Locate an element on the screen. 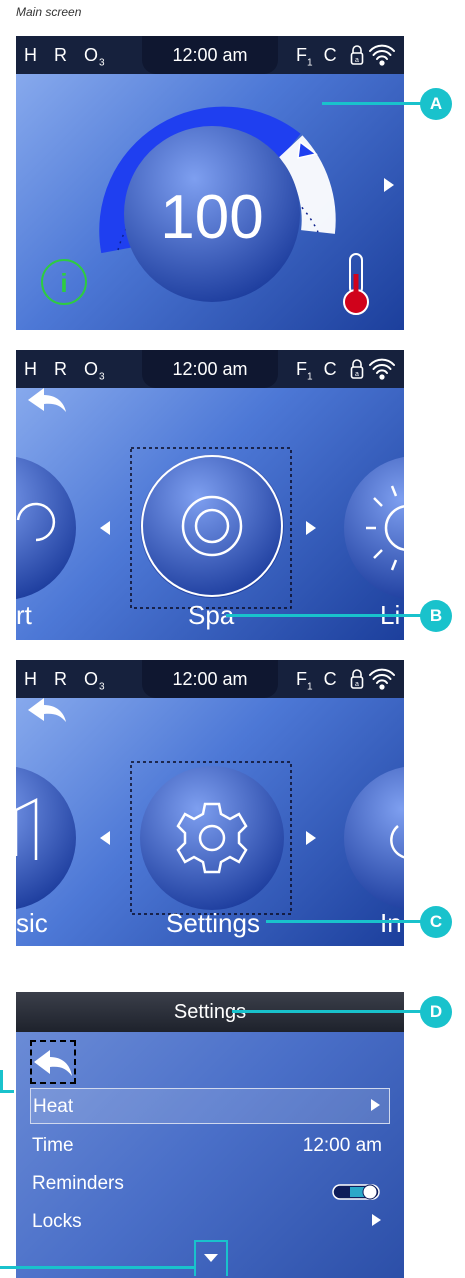 The image size is (465, 1278). menu-label-left: sic is located at coordinates (32, 923).